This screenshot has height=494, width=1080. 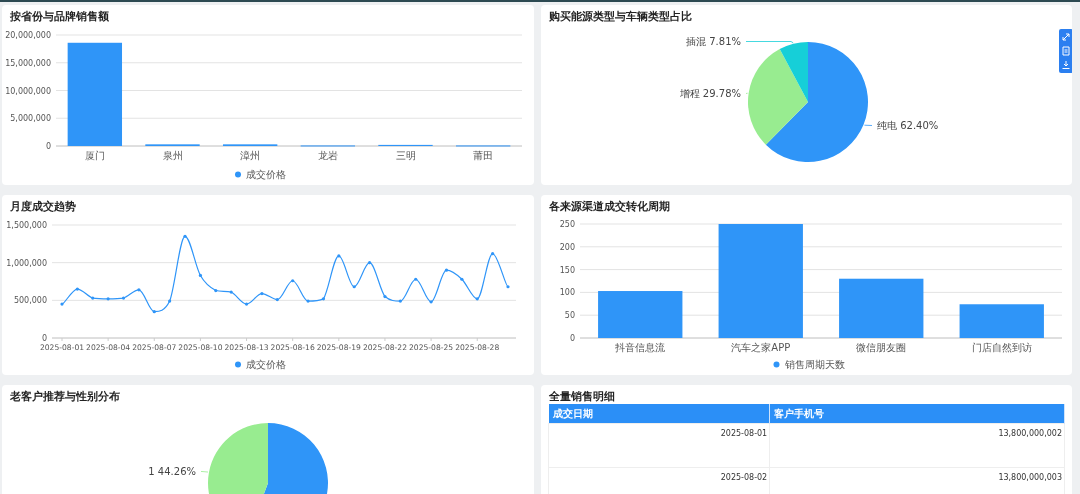 I want to click on table-cell: 13,800,000,002, so click(x=917, y=445).